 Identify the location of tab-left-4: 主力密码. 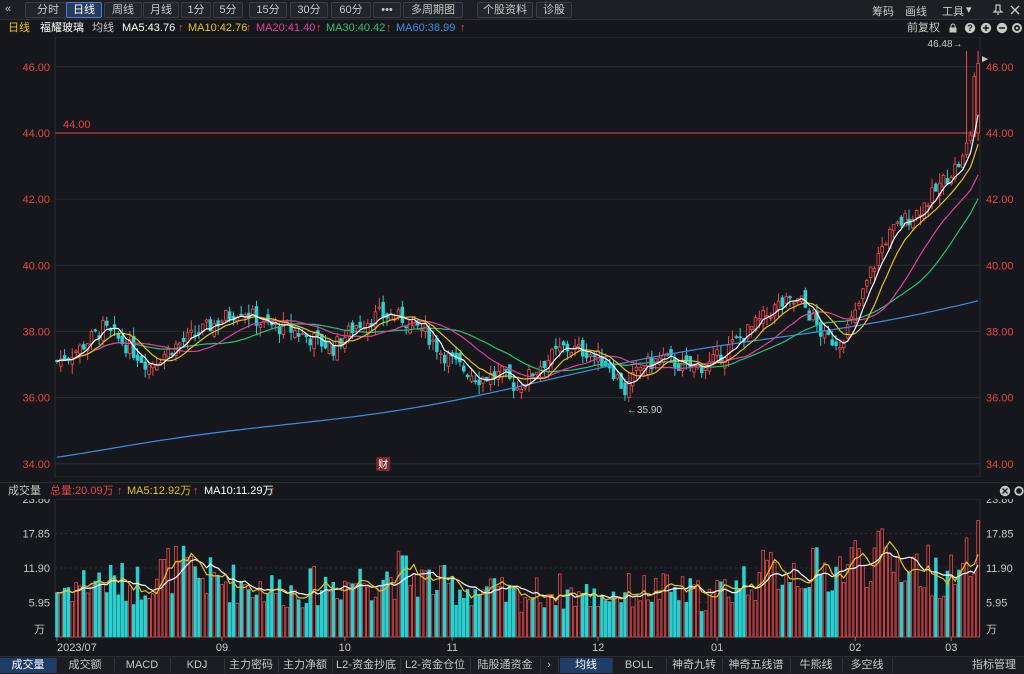
(251, 665).